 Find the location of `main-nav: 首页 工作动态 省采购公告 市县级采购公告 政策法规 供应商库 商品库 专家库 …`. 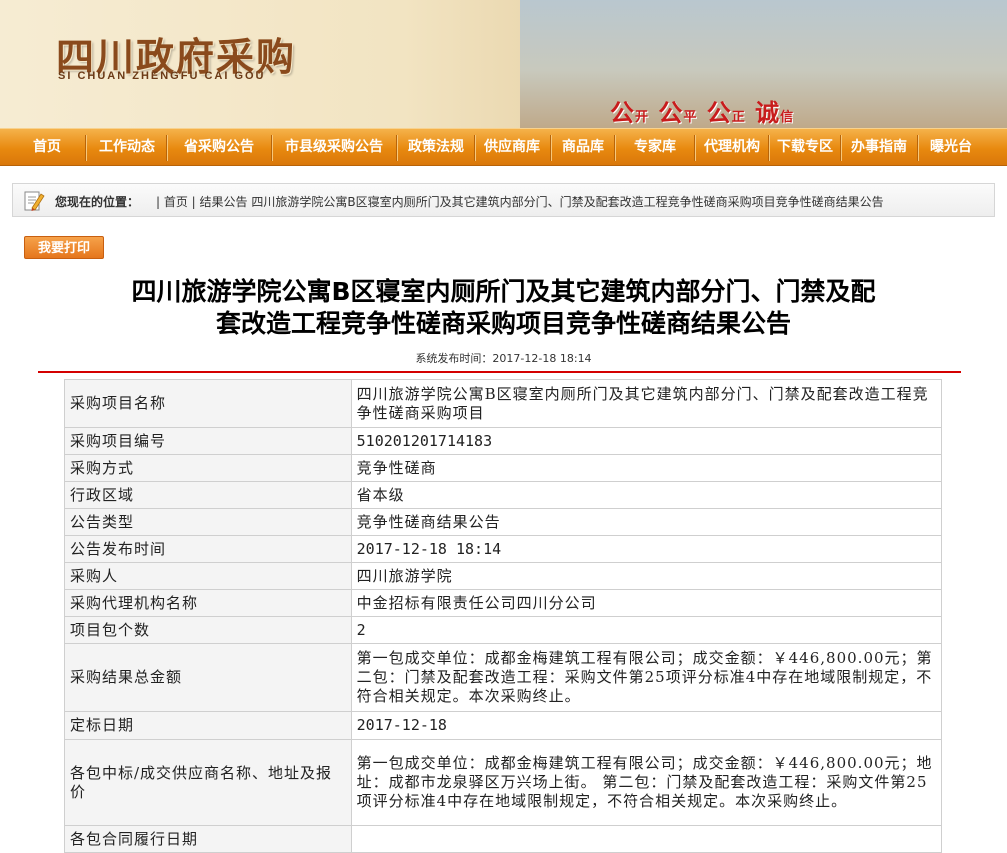

main-nav: 首页 工作动态 省采购公告 市县级采购公告 政策法规 供应商库 商品库 专家库 … is located at coordinates (503, 147).